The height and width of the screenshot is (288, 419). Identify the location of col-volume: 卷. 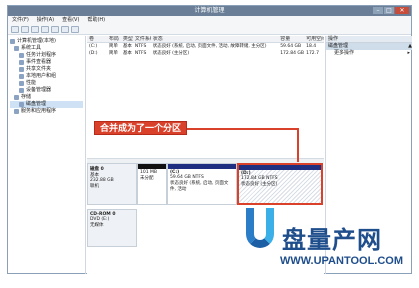
(97, 39).